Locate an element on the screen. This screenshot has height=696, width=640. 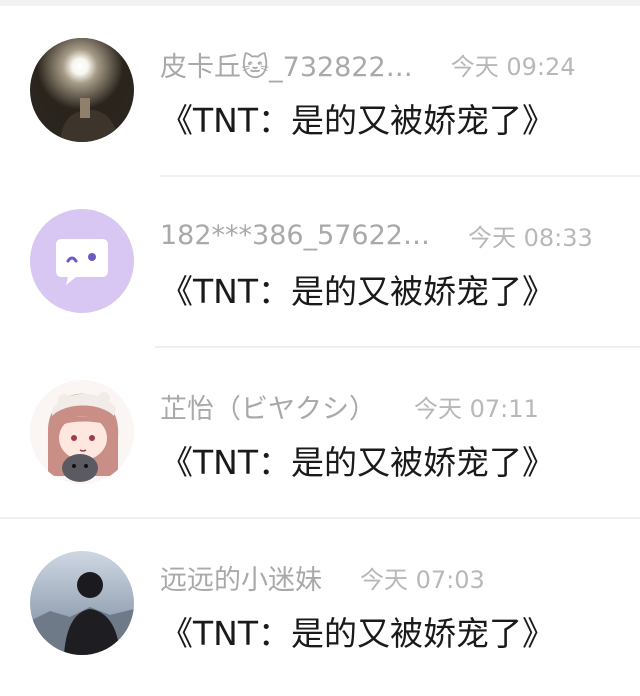
user-name: 芷怡（ビヤクシ） is located at coordinates (268, 406).